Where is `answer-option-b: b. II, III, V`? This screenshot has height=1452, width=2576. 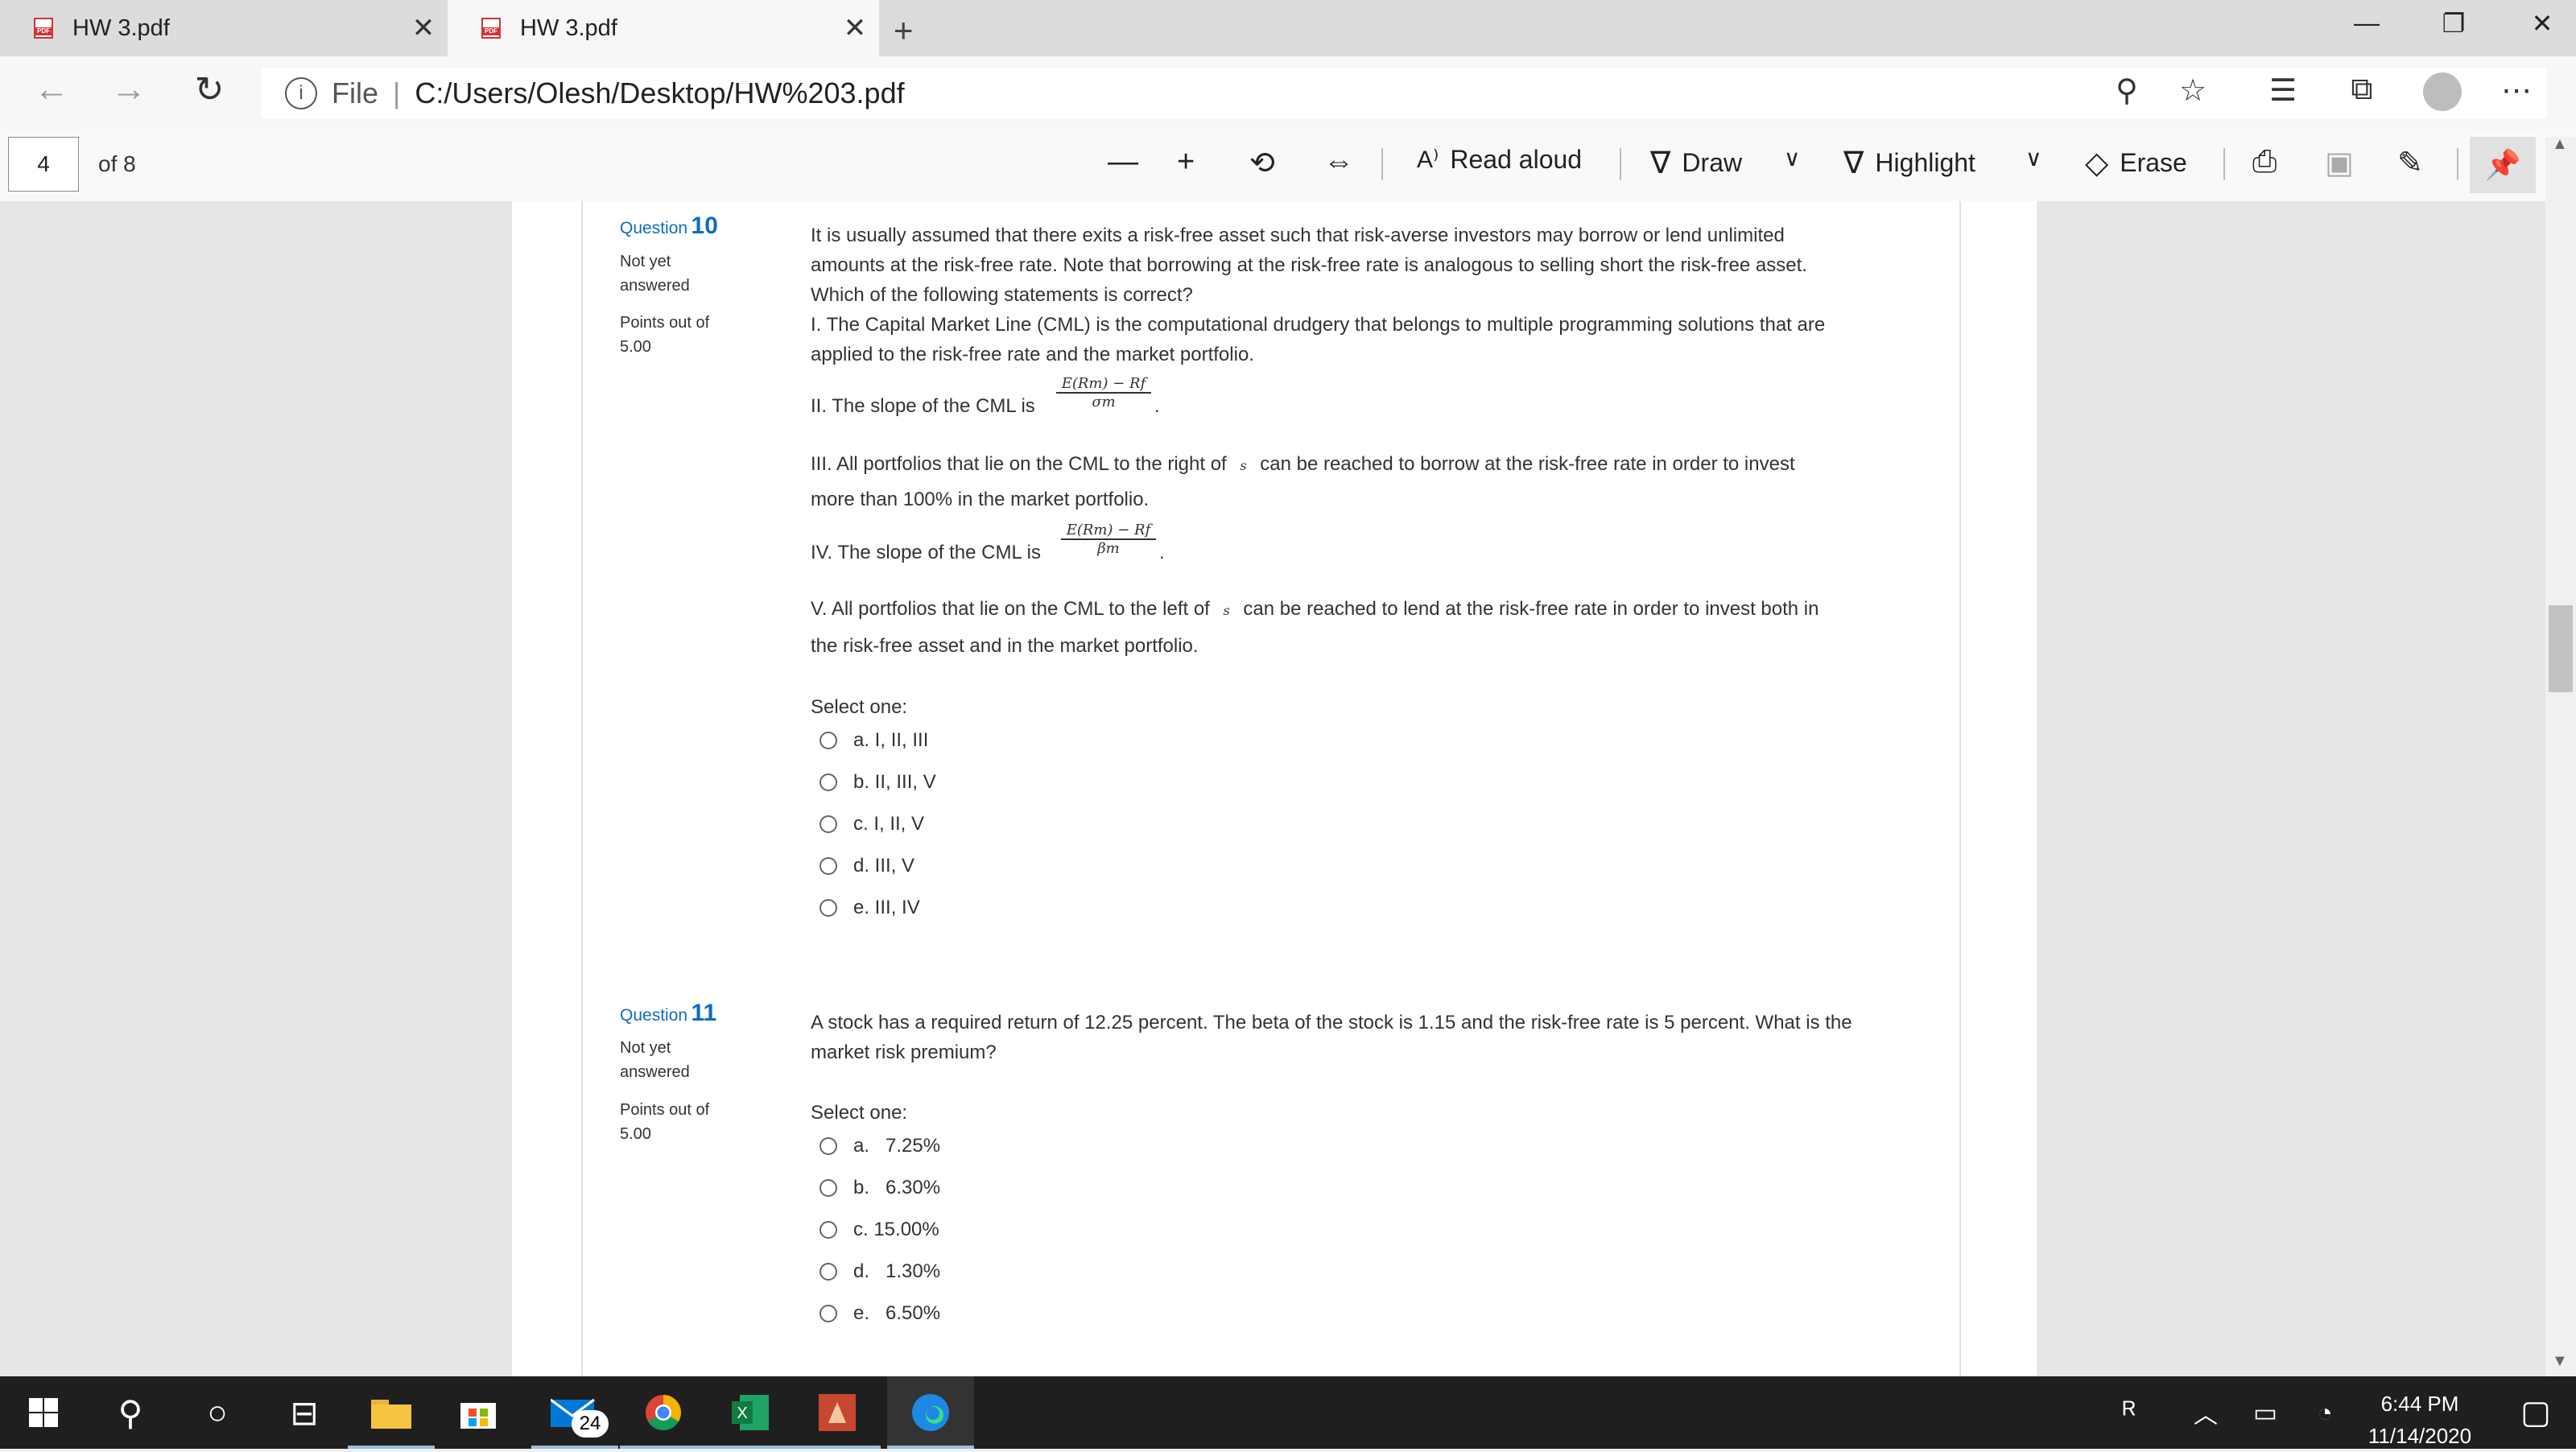
answer-option-b: b. II, III, V is located at coordinates (877, 783).